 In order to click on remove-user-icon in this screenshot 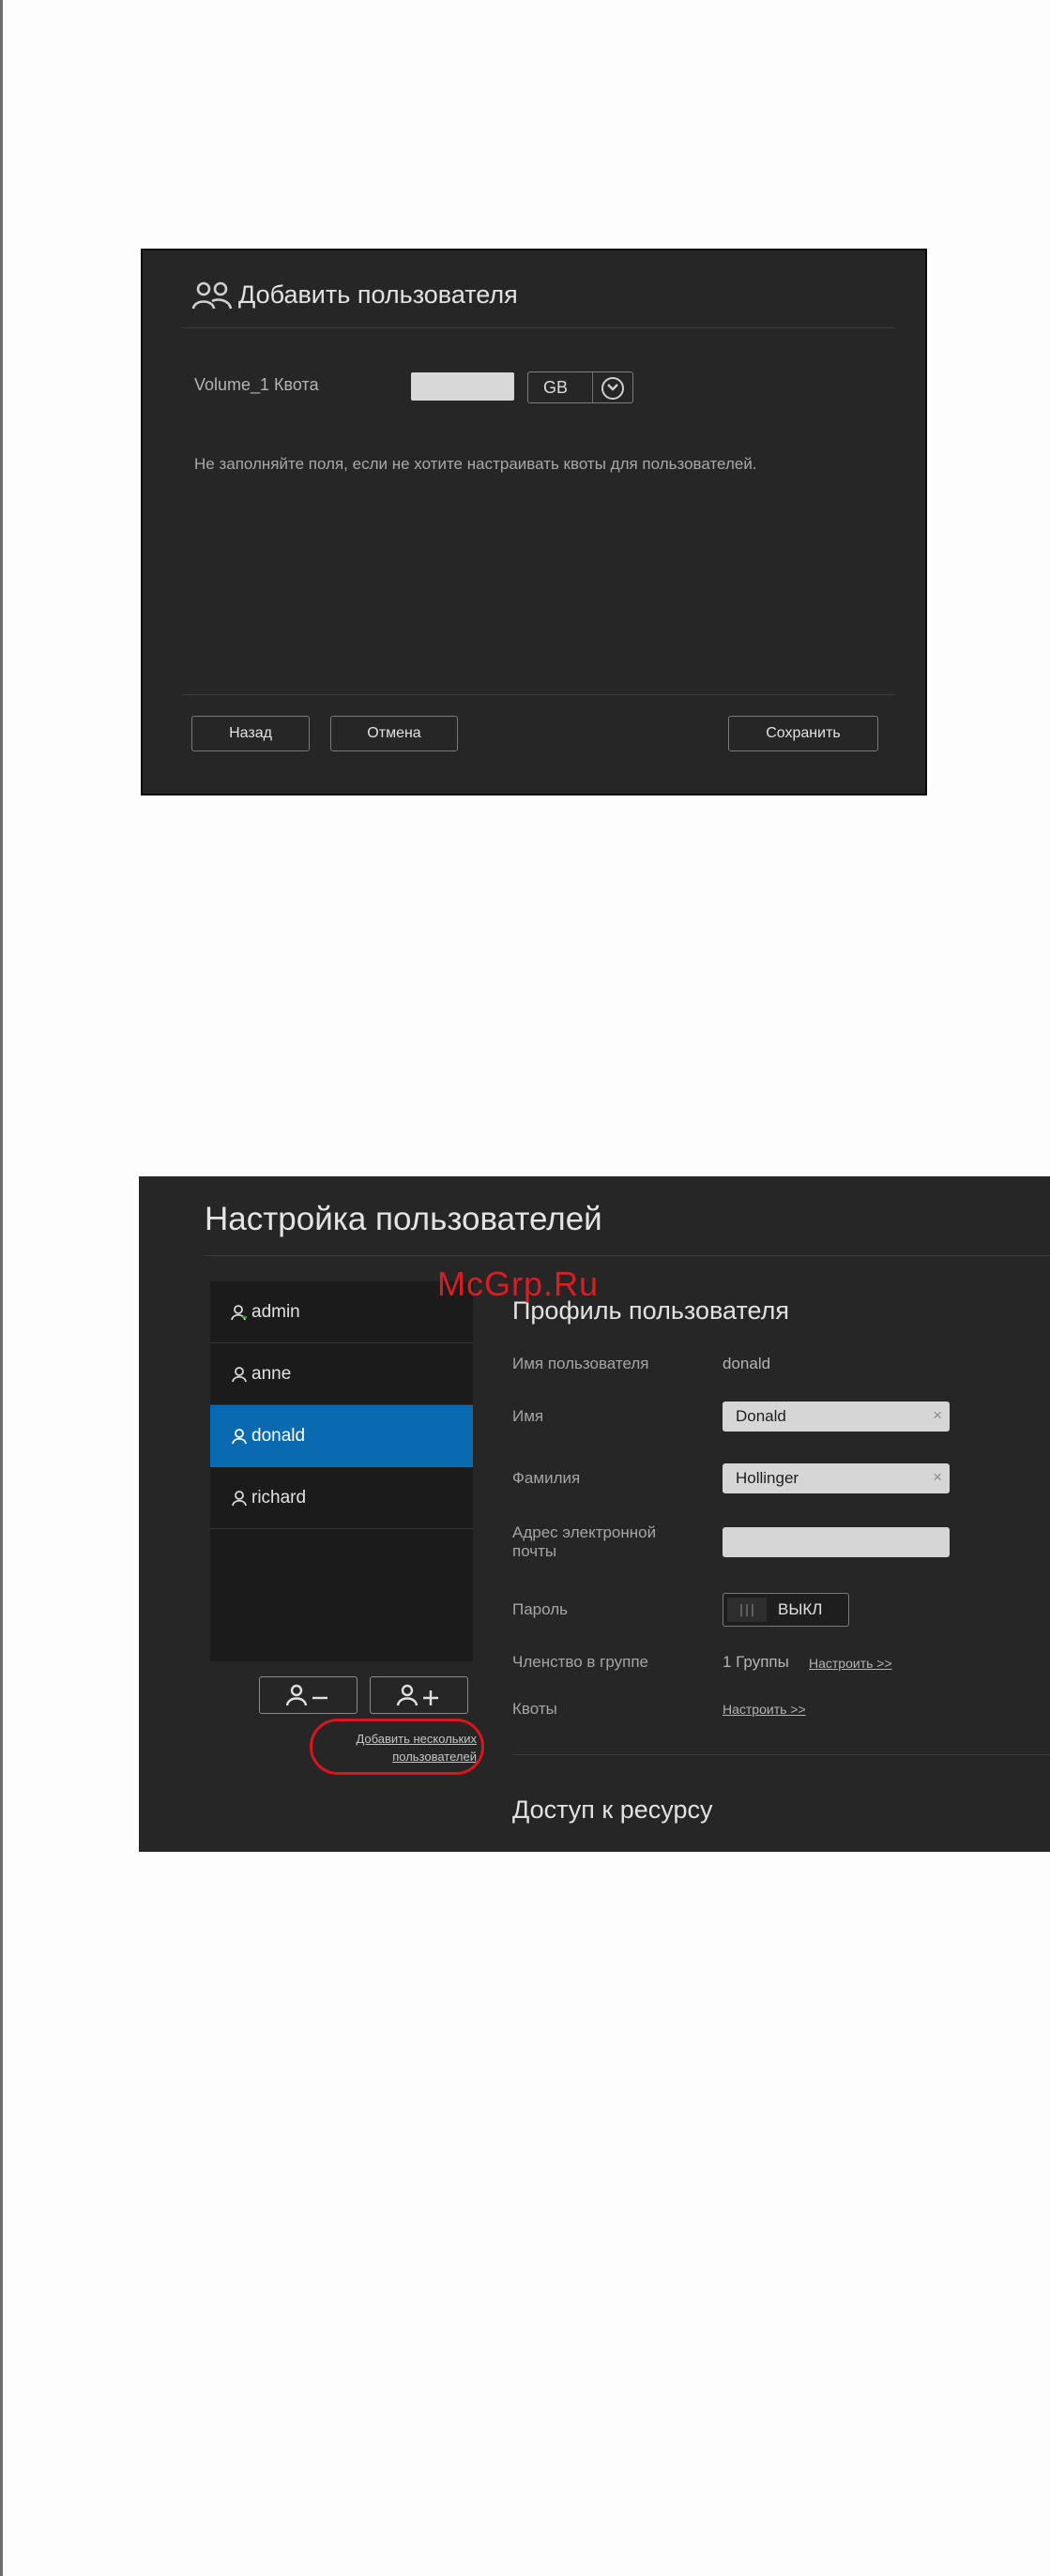, I will do `click(306, 1695)`.